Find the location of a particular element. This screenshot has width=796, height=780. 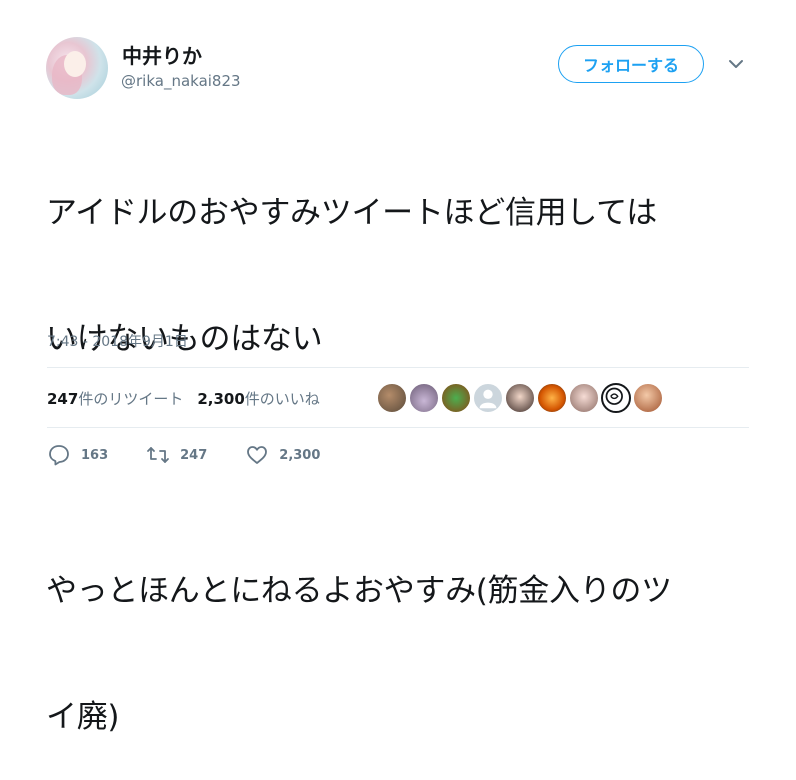

reply-count: 163 is located at coordinates (95, 455).